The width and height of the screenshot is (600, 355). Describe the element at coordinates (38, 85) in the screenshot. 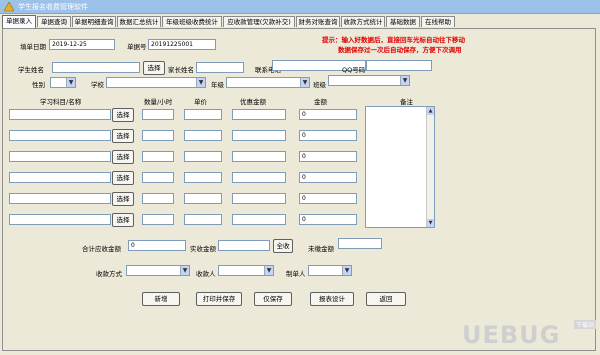

I see `gender-label: 性别` at that location.